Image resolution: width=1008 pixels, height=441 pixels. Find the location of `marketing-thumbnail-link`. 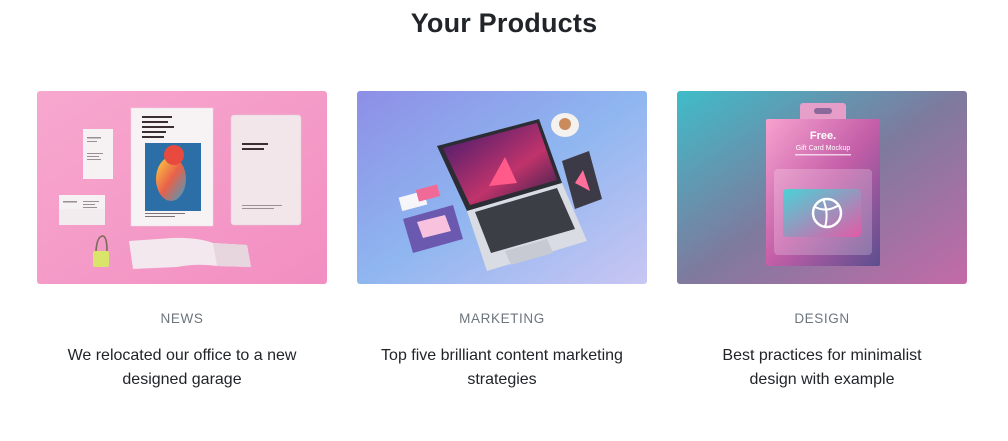

marketing-thumbnail-link is located at coordinates (502, 187).